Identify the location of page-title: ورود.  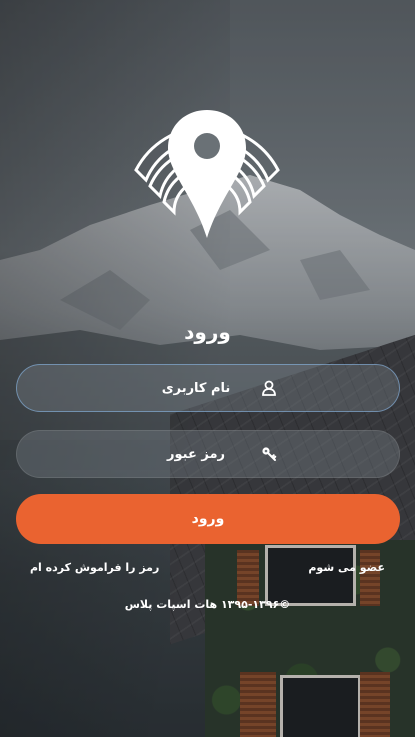
(207, 332).